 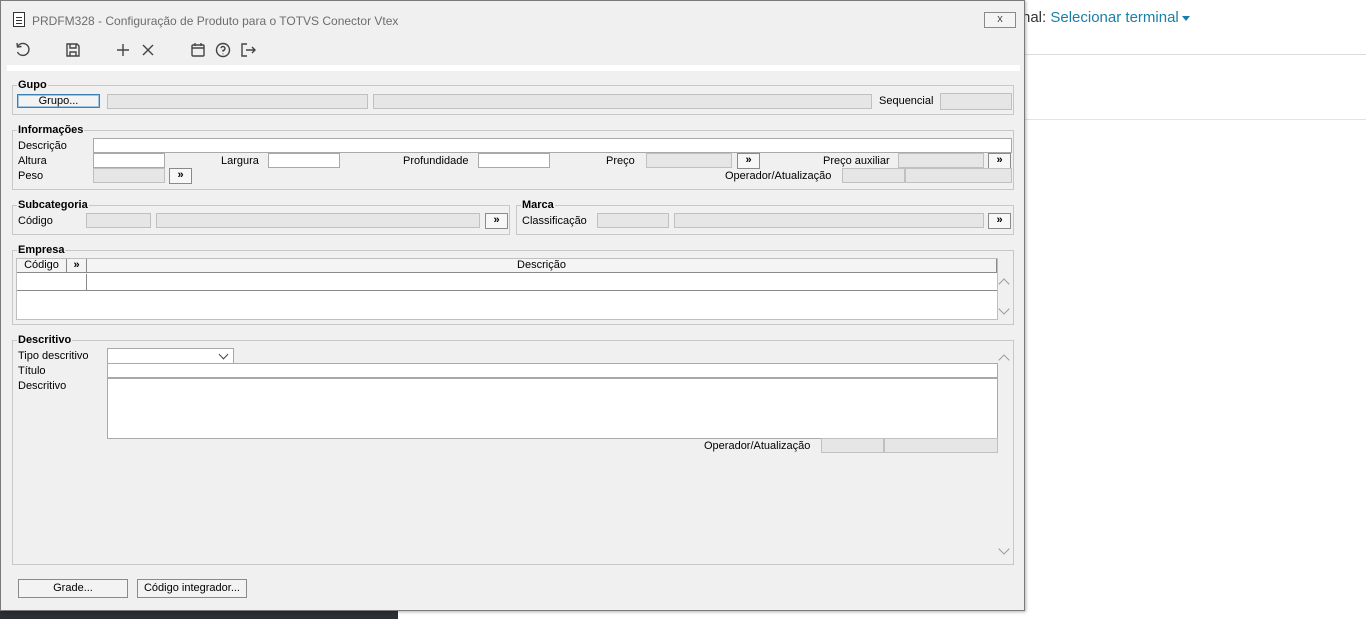 I want to click on operador-field, so click(x=873, y=175).